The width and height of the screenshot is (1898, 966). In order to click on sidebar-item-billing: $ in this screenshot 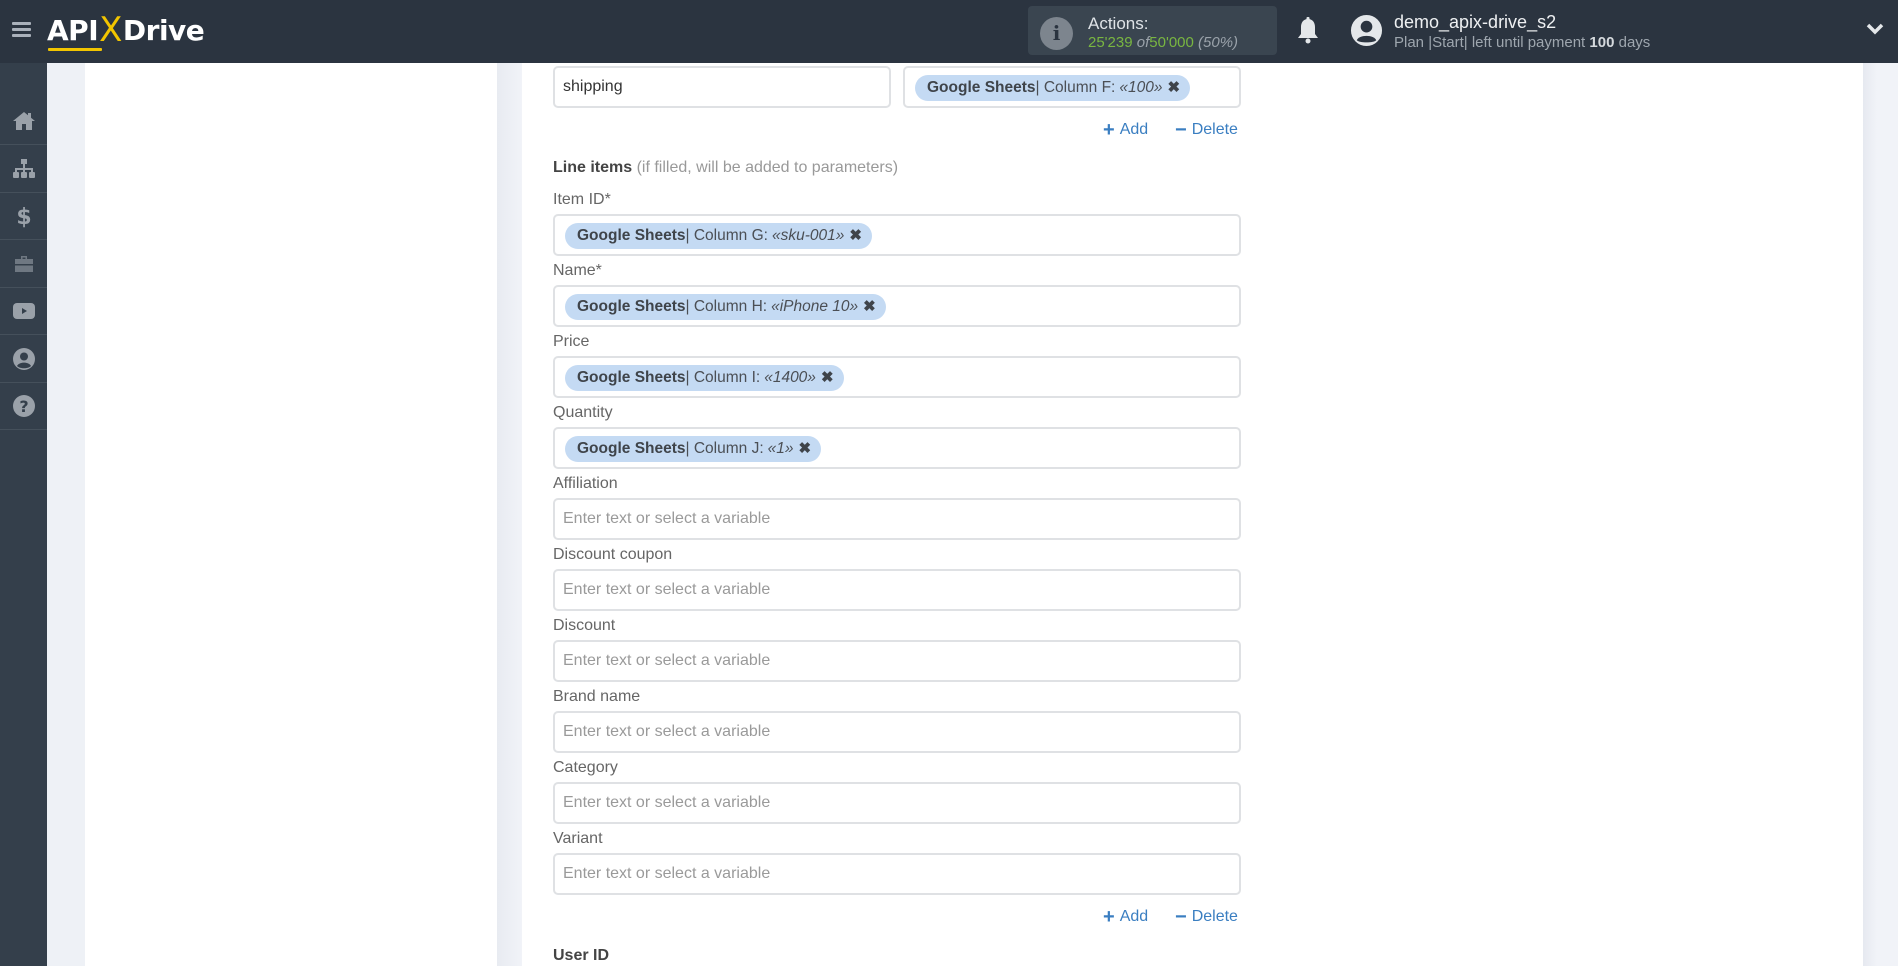, I will do `click(23, 216)`.